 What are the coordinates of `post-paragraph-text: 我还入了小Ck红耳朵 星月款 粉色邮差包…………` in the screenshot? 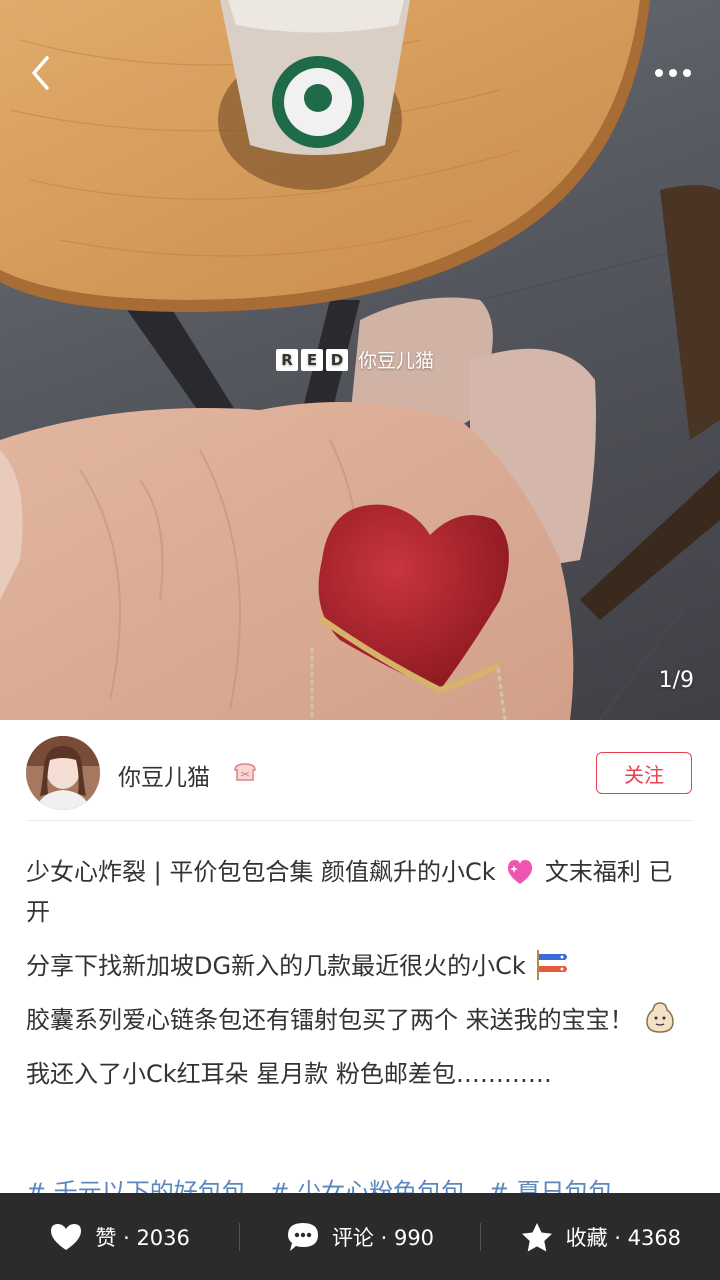 It's located at (289, 1074).